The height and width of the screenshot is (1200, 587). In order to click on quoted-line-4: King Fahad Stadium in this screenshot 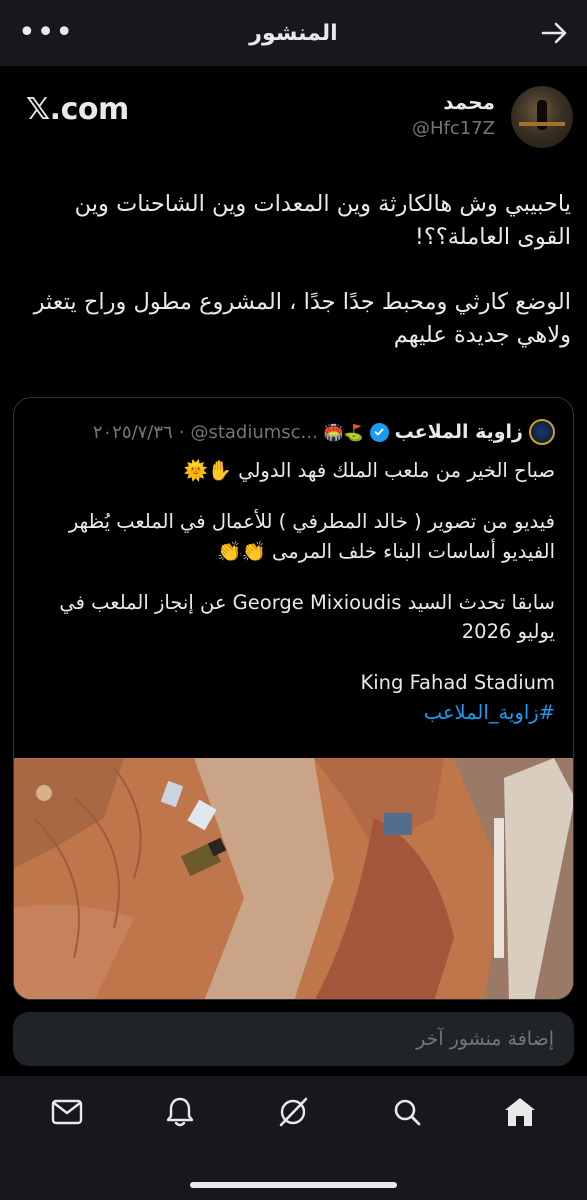, I will do `click(457, 683)`.